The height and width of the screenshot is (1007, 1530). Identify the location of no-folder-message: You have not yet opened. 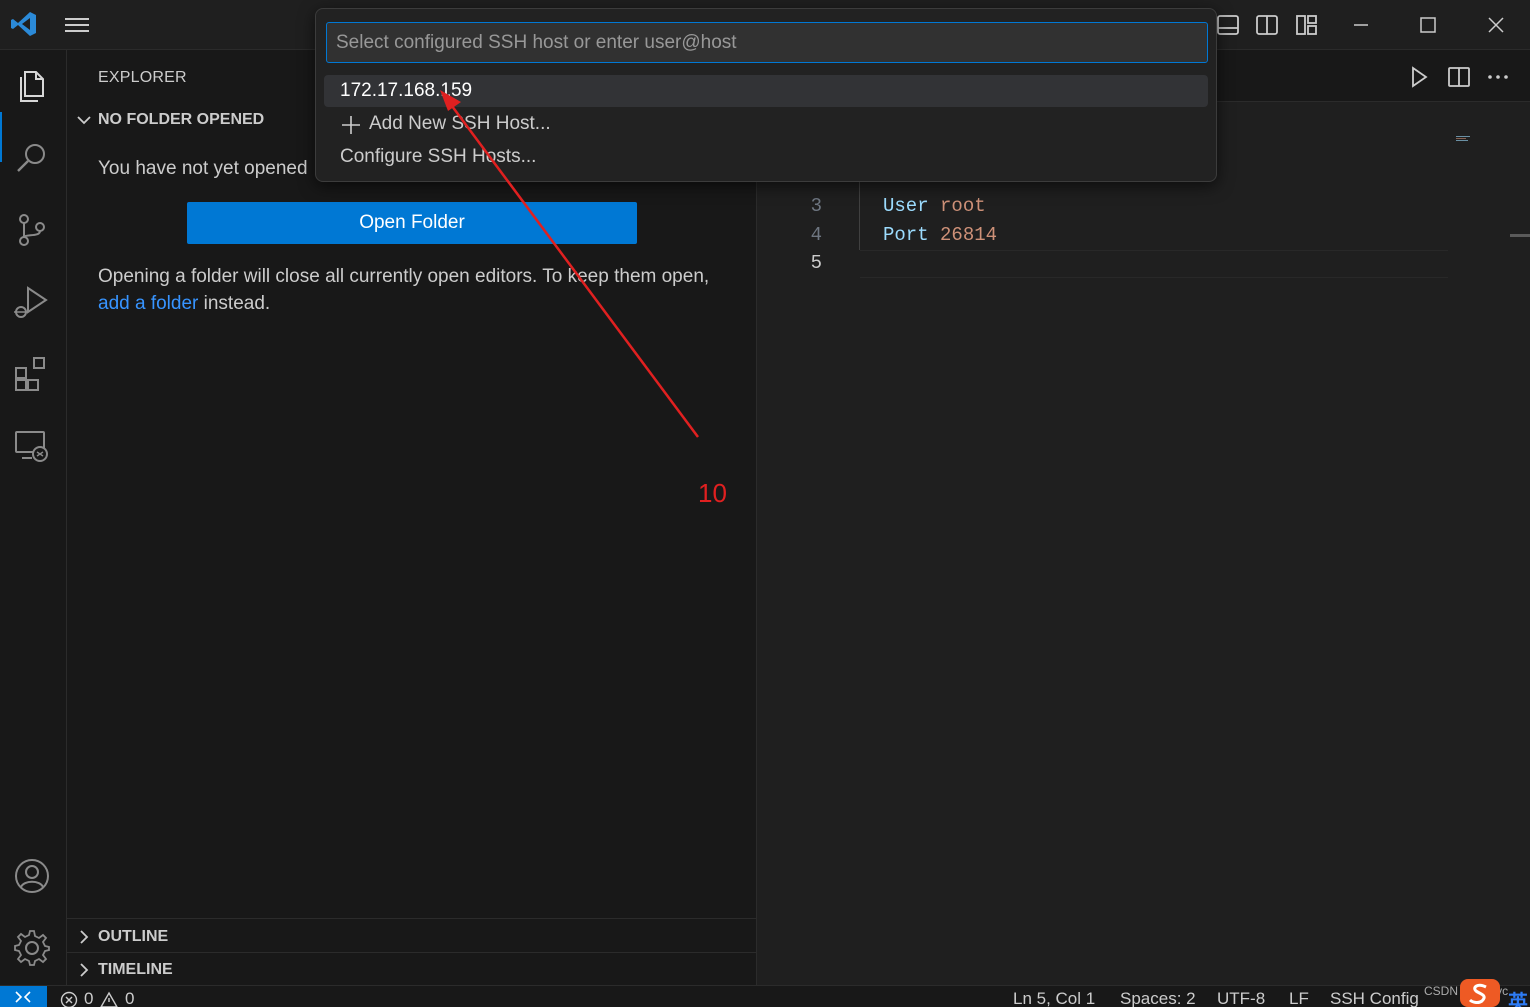
(203, 168).